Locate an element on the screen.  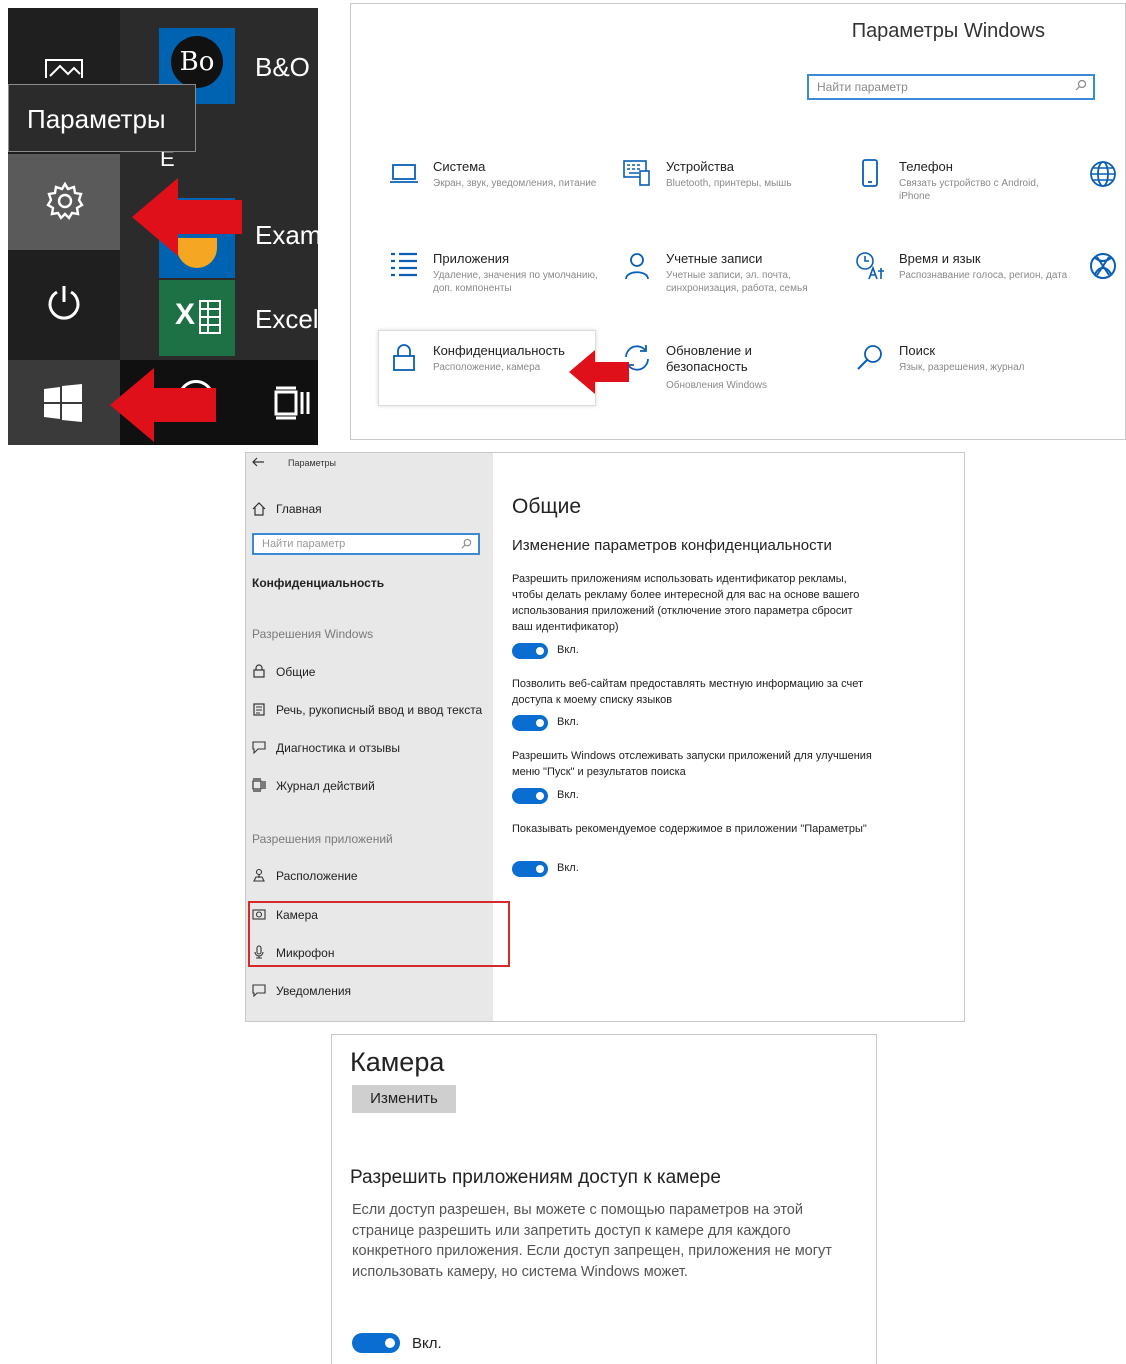
category-title: Система is located at coordinates (459, 166).